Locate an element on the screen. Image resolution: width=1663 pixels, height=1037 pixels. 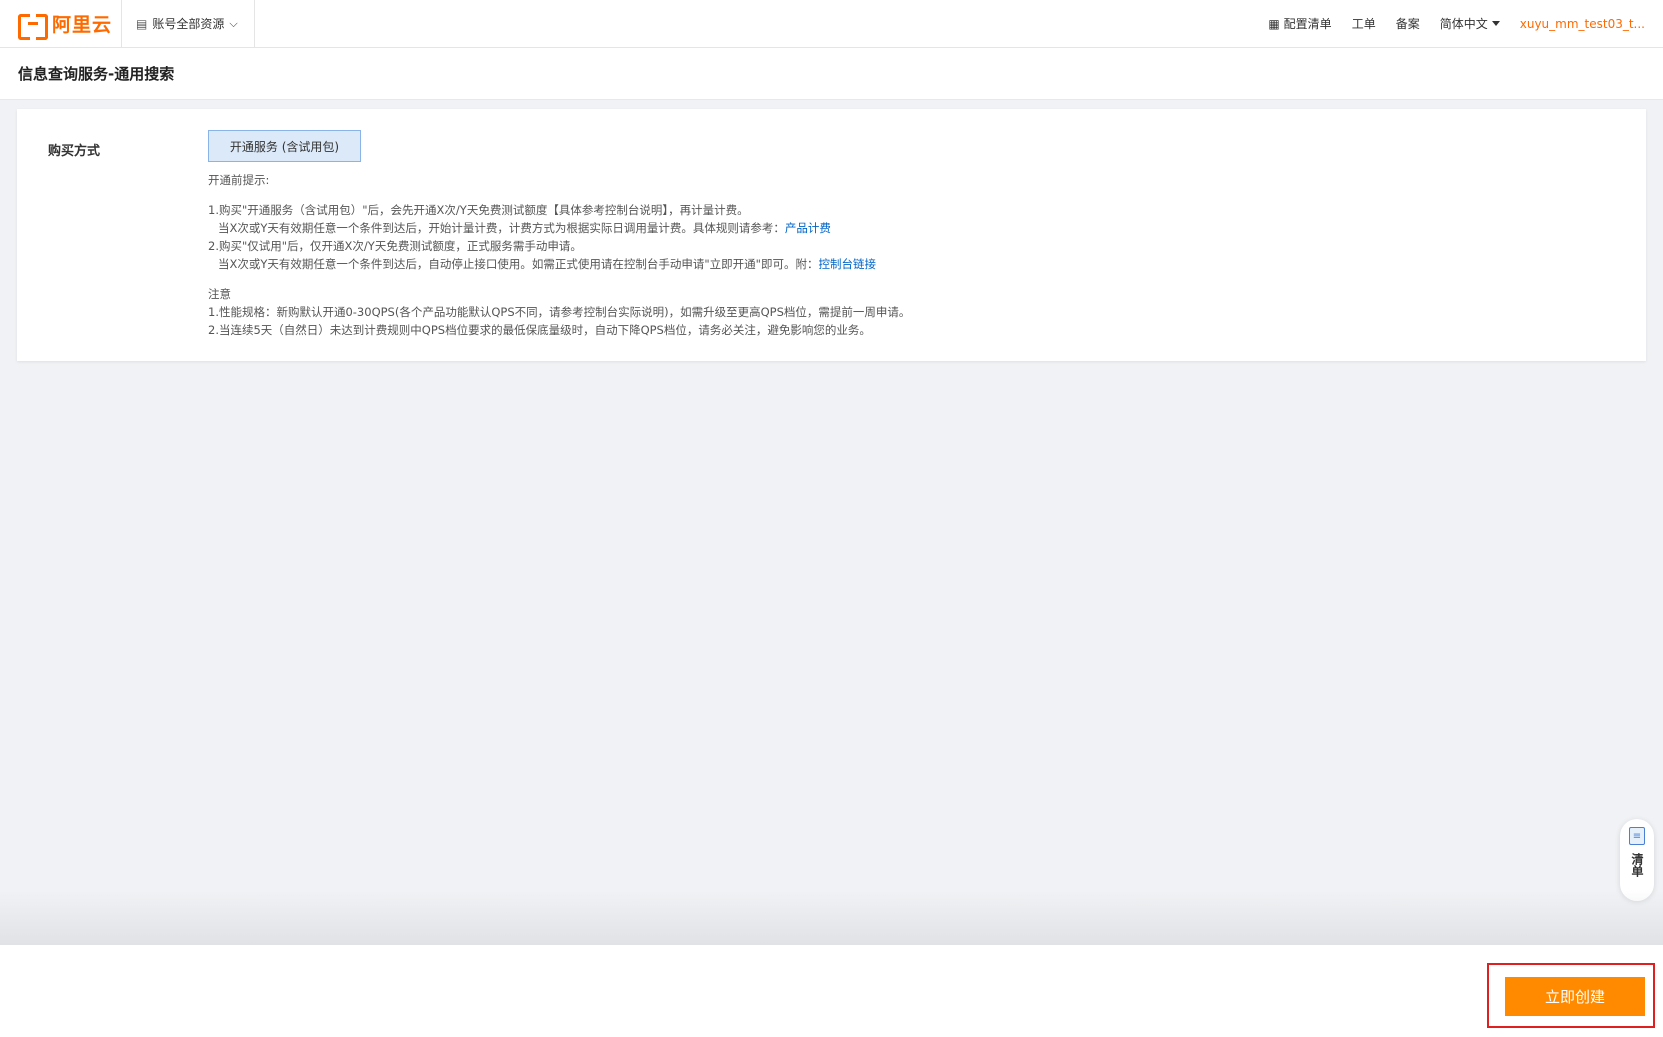
server-list-icon: ▤ is located at coordinates (142, 23).